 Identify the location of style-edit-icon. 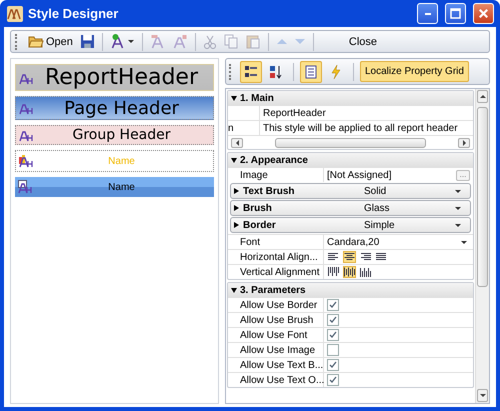
(157, 41).